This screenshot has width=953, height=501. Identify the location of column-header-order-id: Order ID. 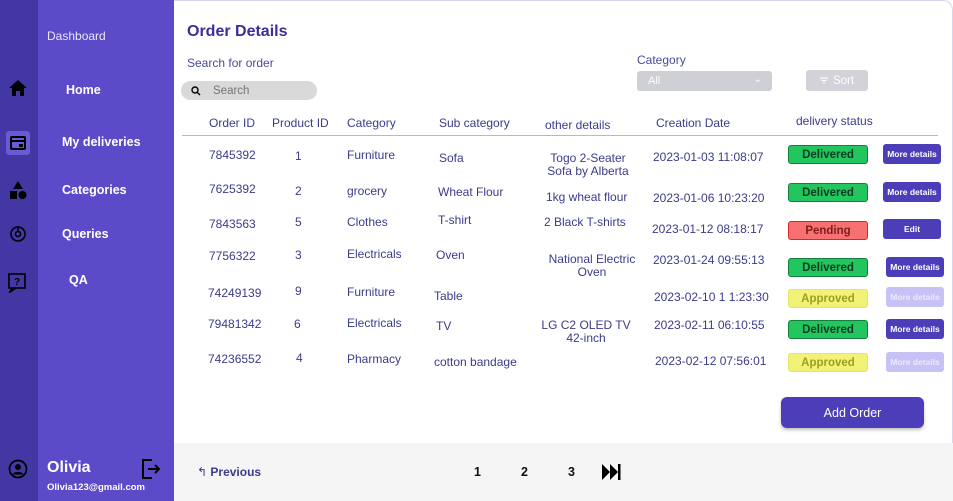
(232, 123).